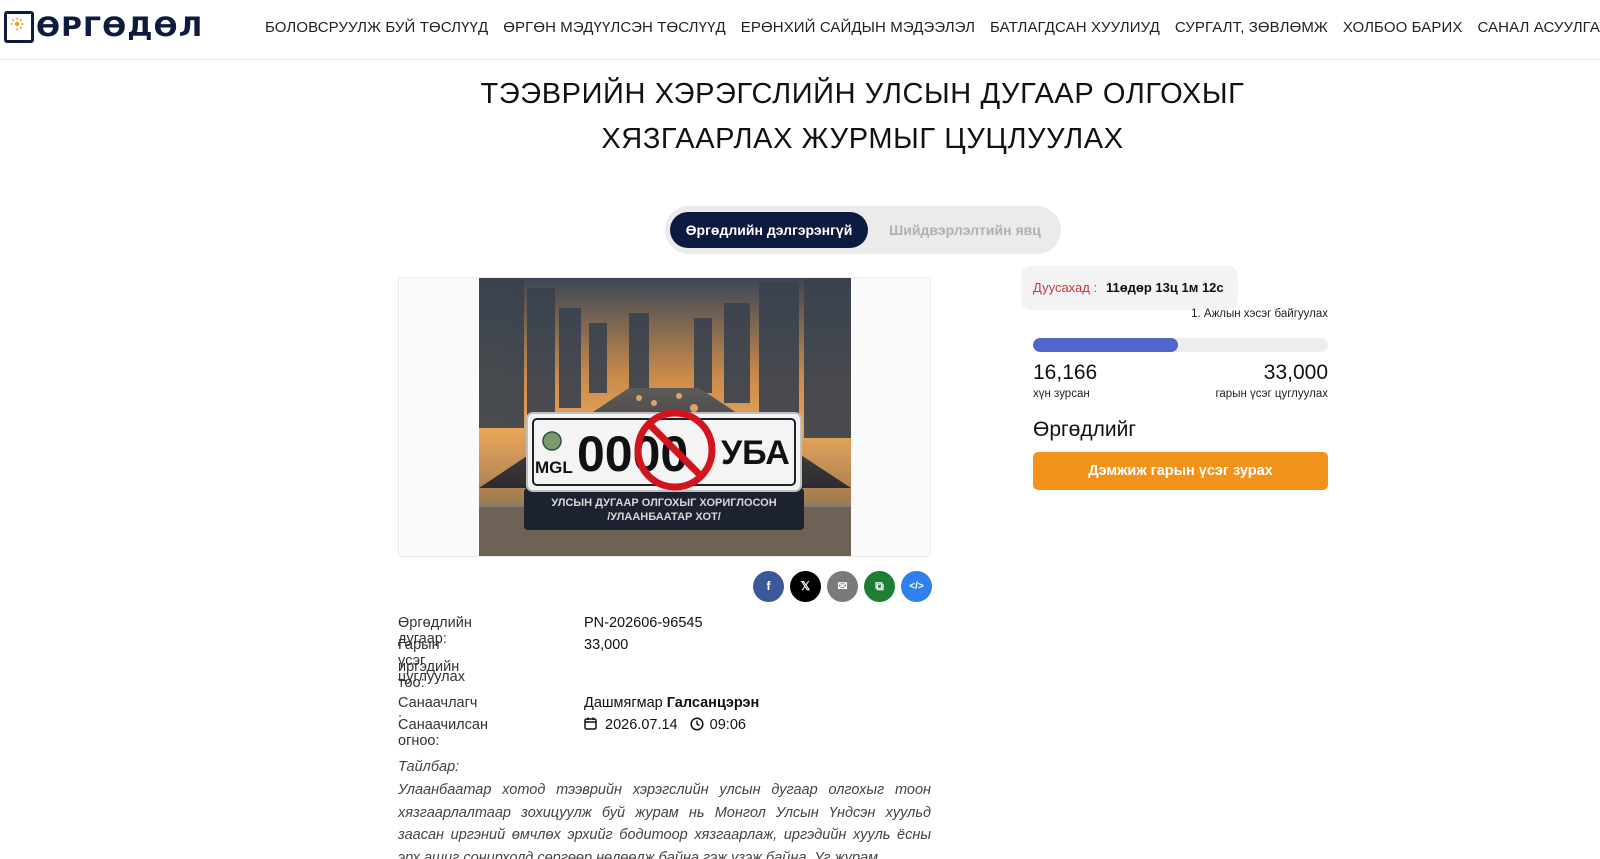  What do you see at coordinates (916, 586) in the screenshot?
I see `embed-icon: </>` at bounding box center [916, 586].